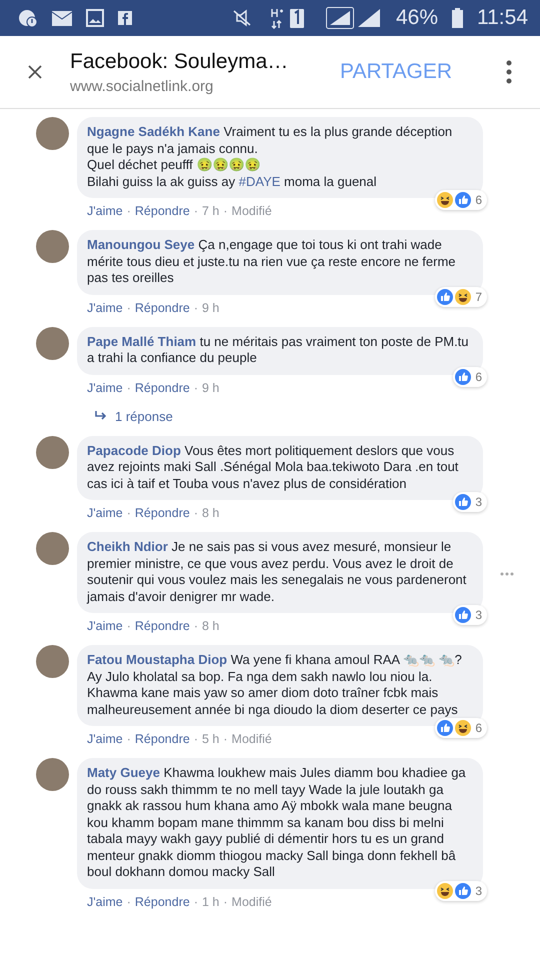 The height and width of the screenshot is (960, 540). I want to click on alert-icon, so click(28, 18).